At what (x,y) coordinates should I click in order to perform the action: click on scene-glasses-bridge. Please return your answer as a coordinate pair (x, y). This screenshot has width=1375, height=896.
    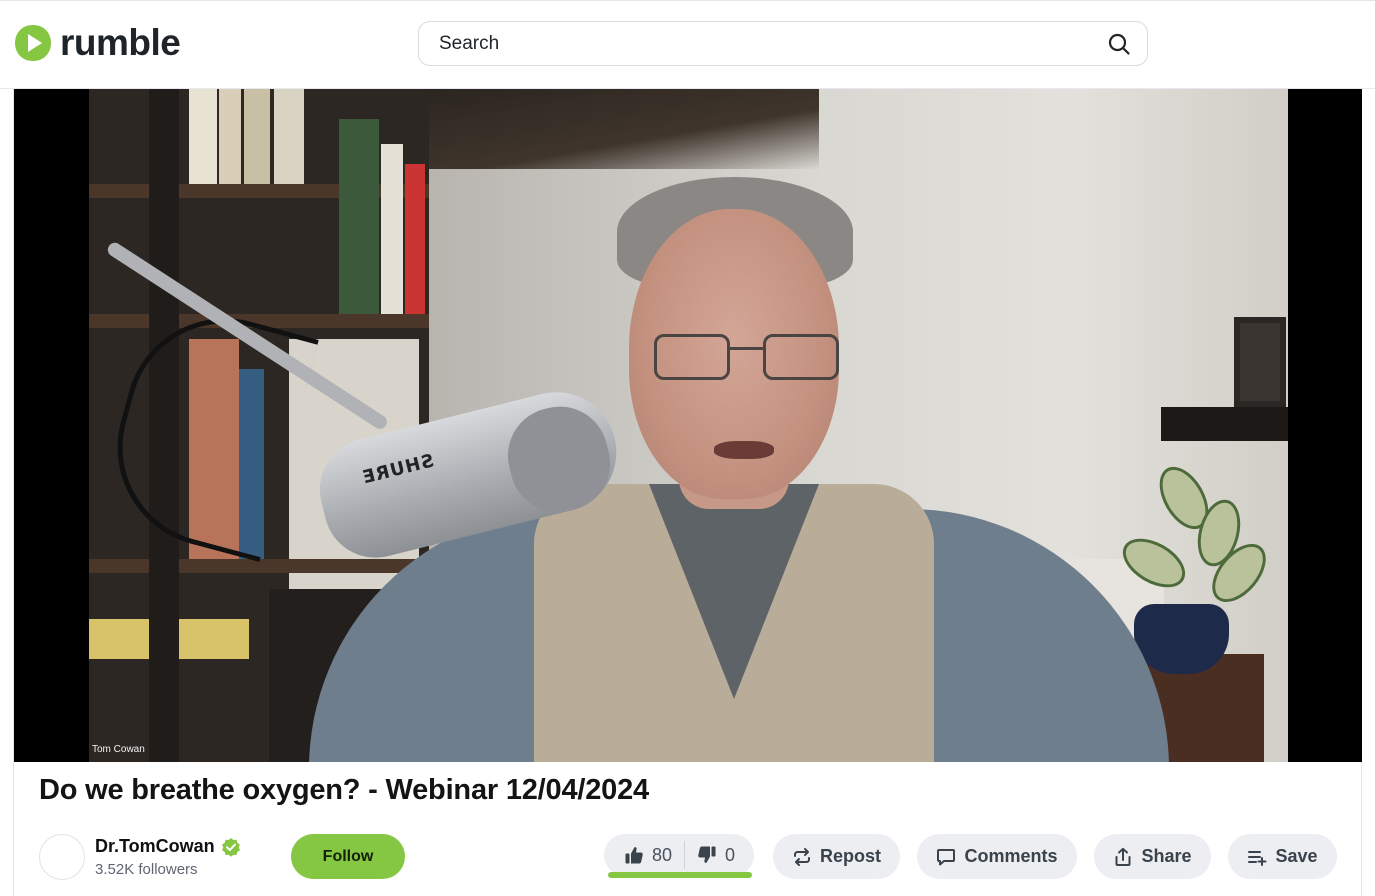
    Looking at the image, I should click on (747, 348).